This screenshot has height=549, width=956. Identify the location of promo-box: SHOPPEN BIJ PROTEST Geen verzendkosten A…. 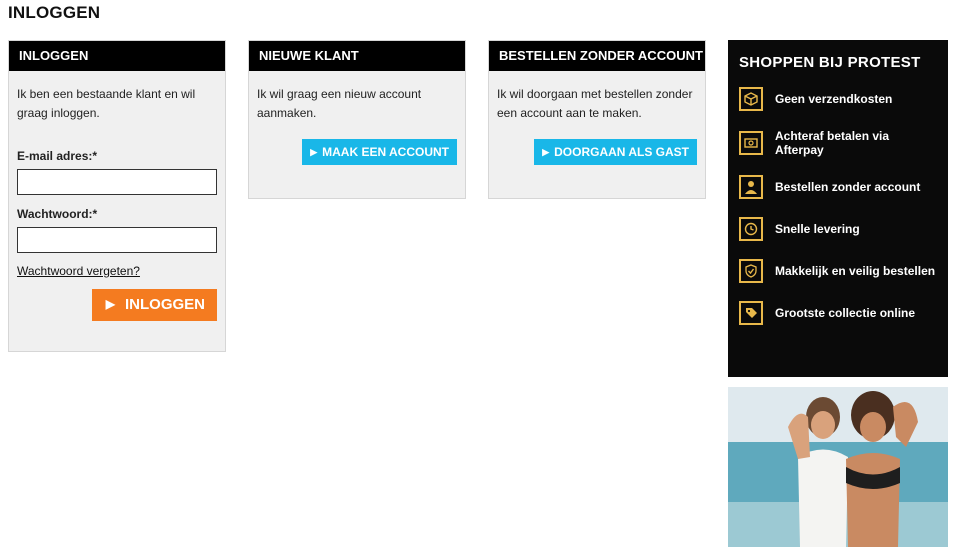
(838, 208).